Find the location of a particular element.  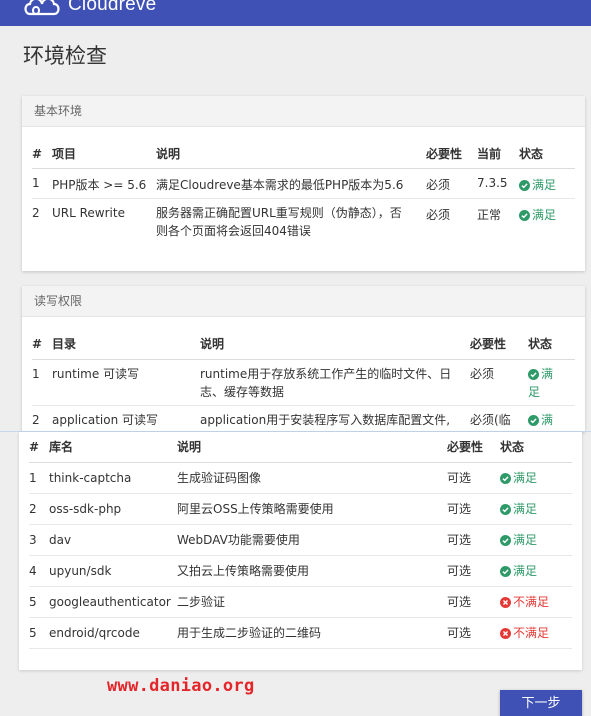

row-num: 4 is located at coordinates (39, 571).